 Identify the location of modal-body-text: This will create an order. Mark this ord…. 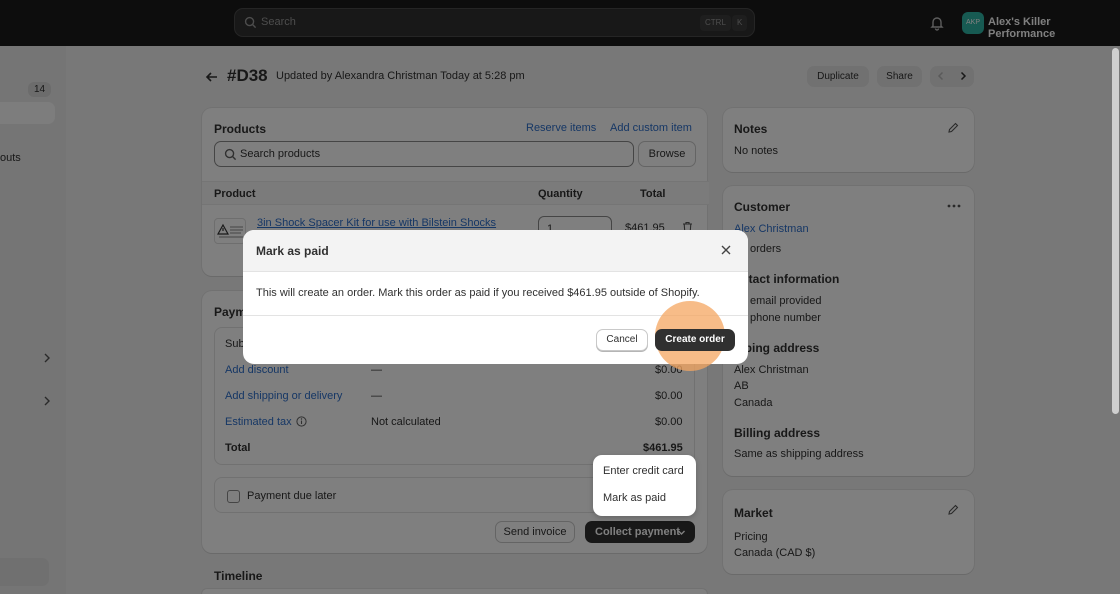
(478, 293).